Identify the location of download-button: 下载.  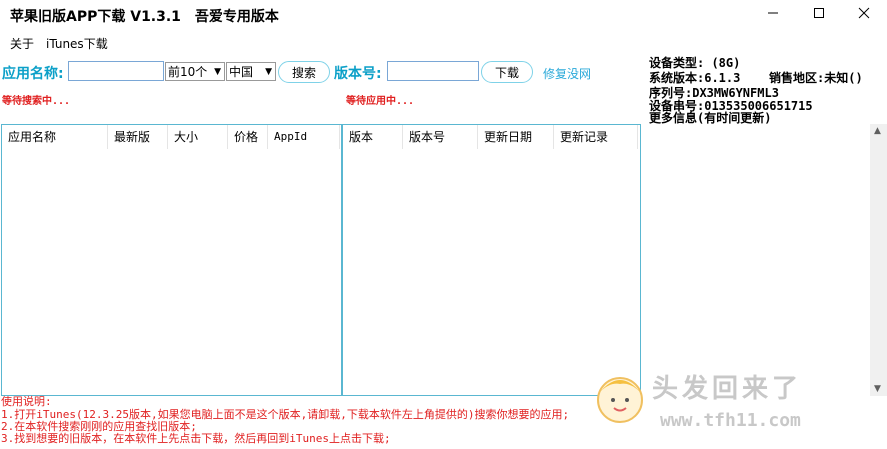
(507, 72).